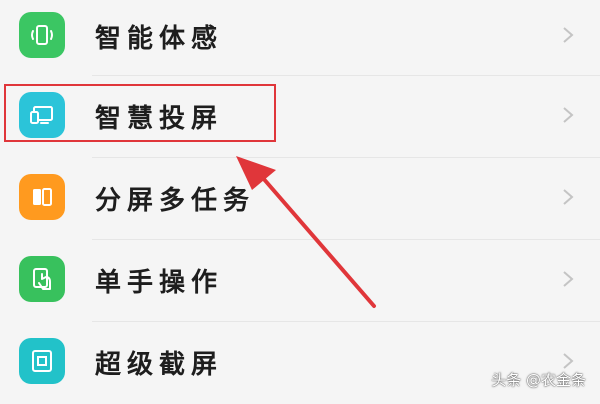 This screenshot has height=404, width=600. I want to click on settings-item-label: 分屏多任务, so click(175, 201).